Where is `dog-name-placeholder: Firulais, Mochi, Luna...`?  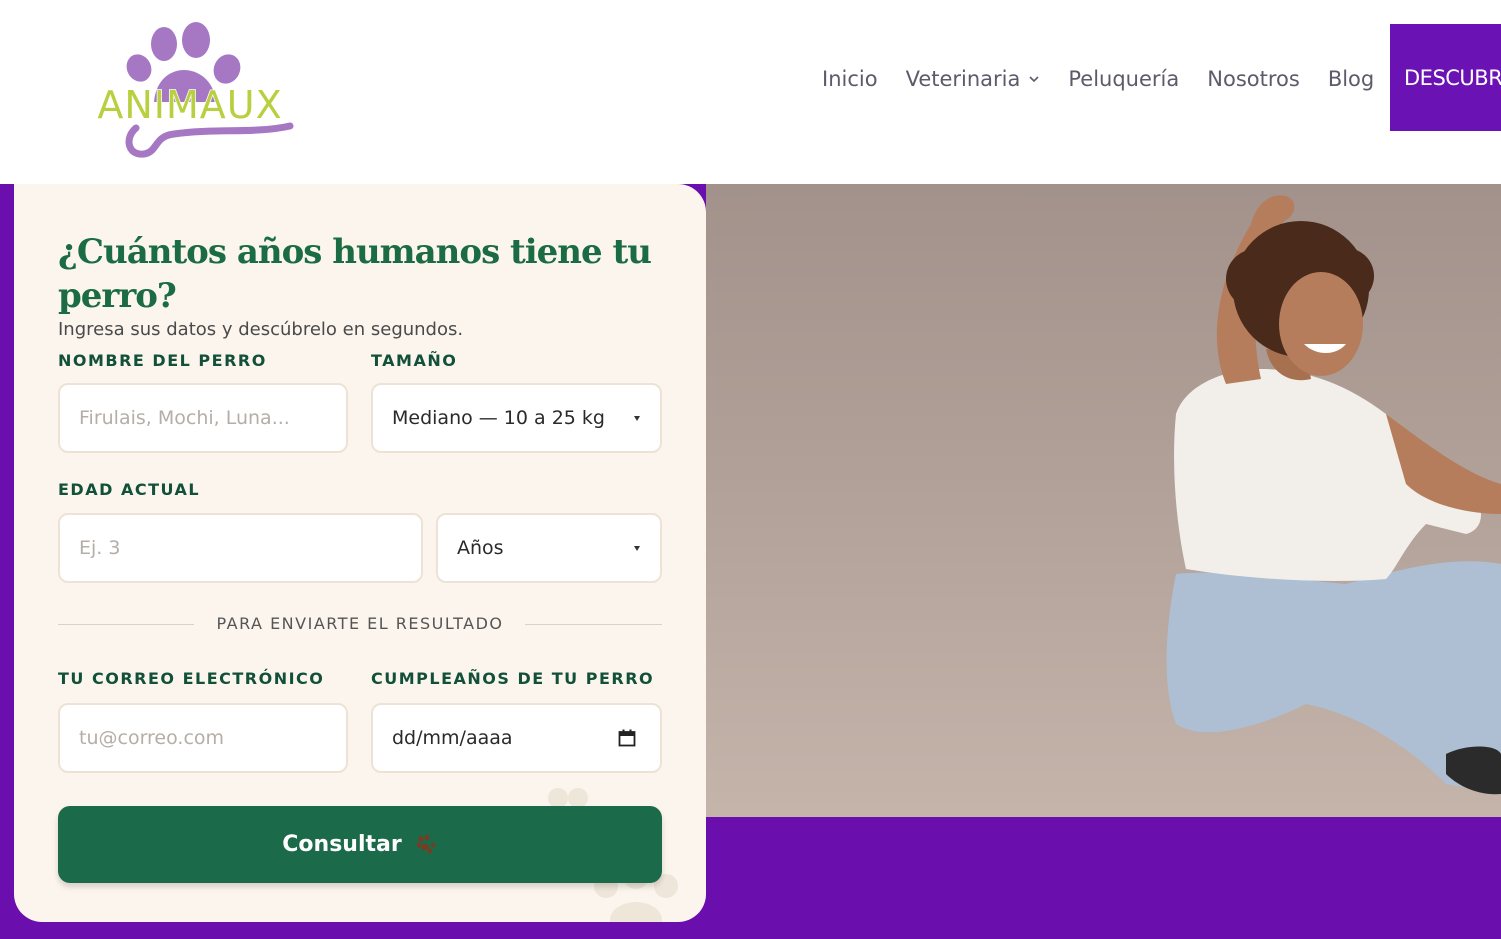 dog-name-placeholder: Firulais, Mochi, Luna... is located at coordinates (184, 418).